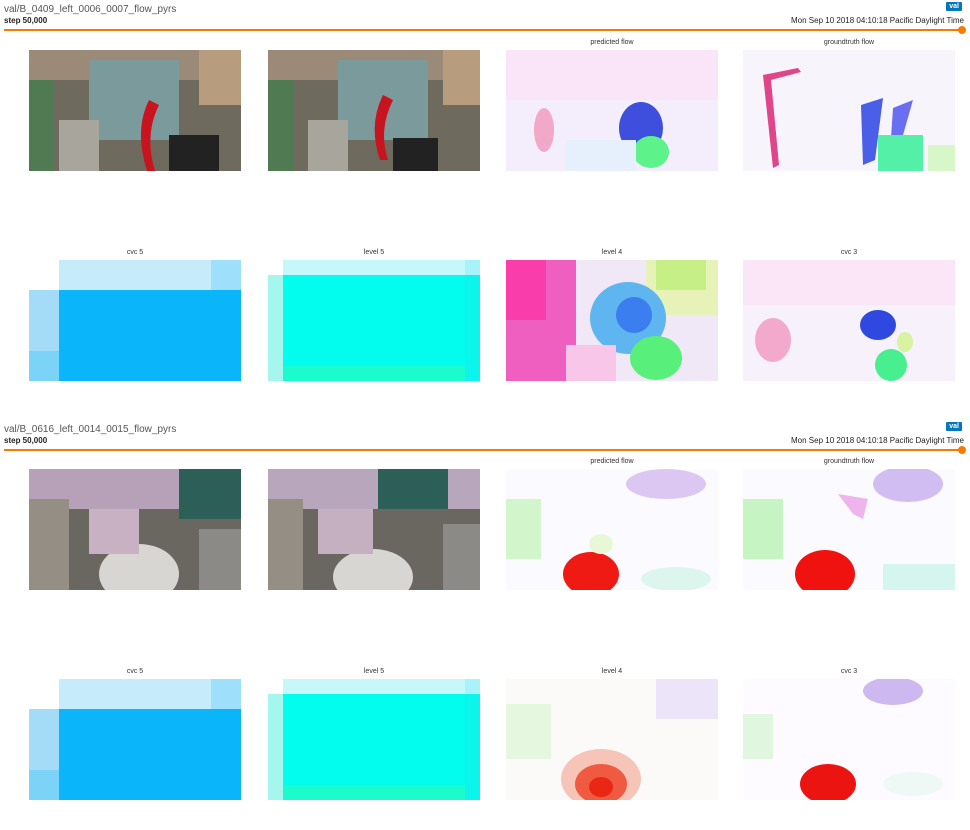  I want to click on card-title: val/B_0409_left_0006_0007_flow_pyrs, so click(90, 9).